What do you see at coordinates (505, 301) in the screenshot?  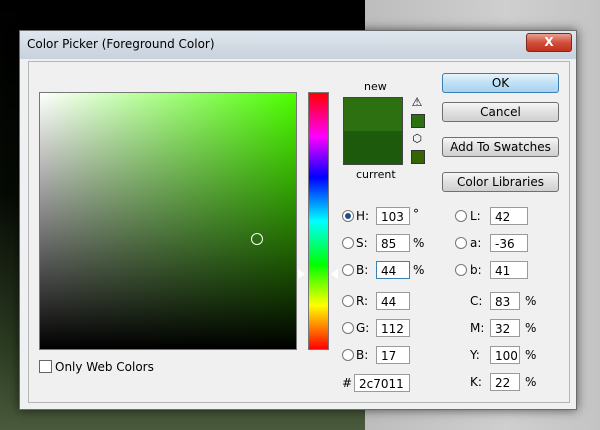 I see `c-input: 83` at bounding box center [505, 301].